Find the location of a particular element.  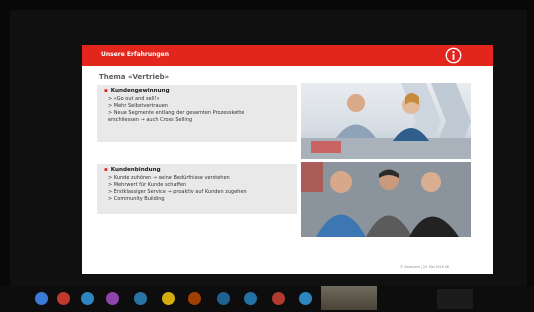

photo-colleagues-screen is located at coordinates (386, 199).